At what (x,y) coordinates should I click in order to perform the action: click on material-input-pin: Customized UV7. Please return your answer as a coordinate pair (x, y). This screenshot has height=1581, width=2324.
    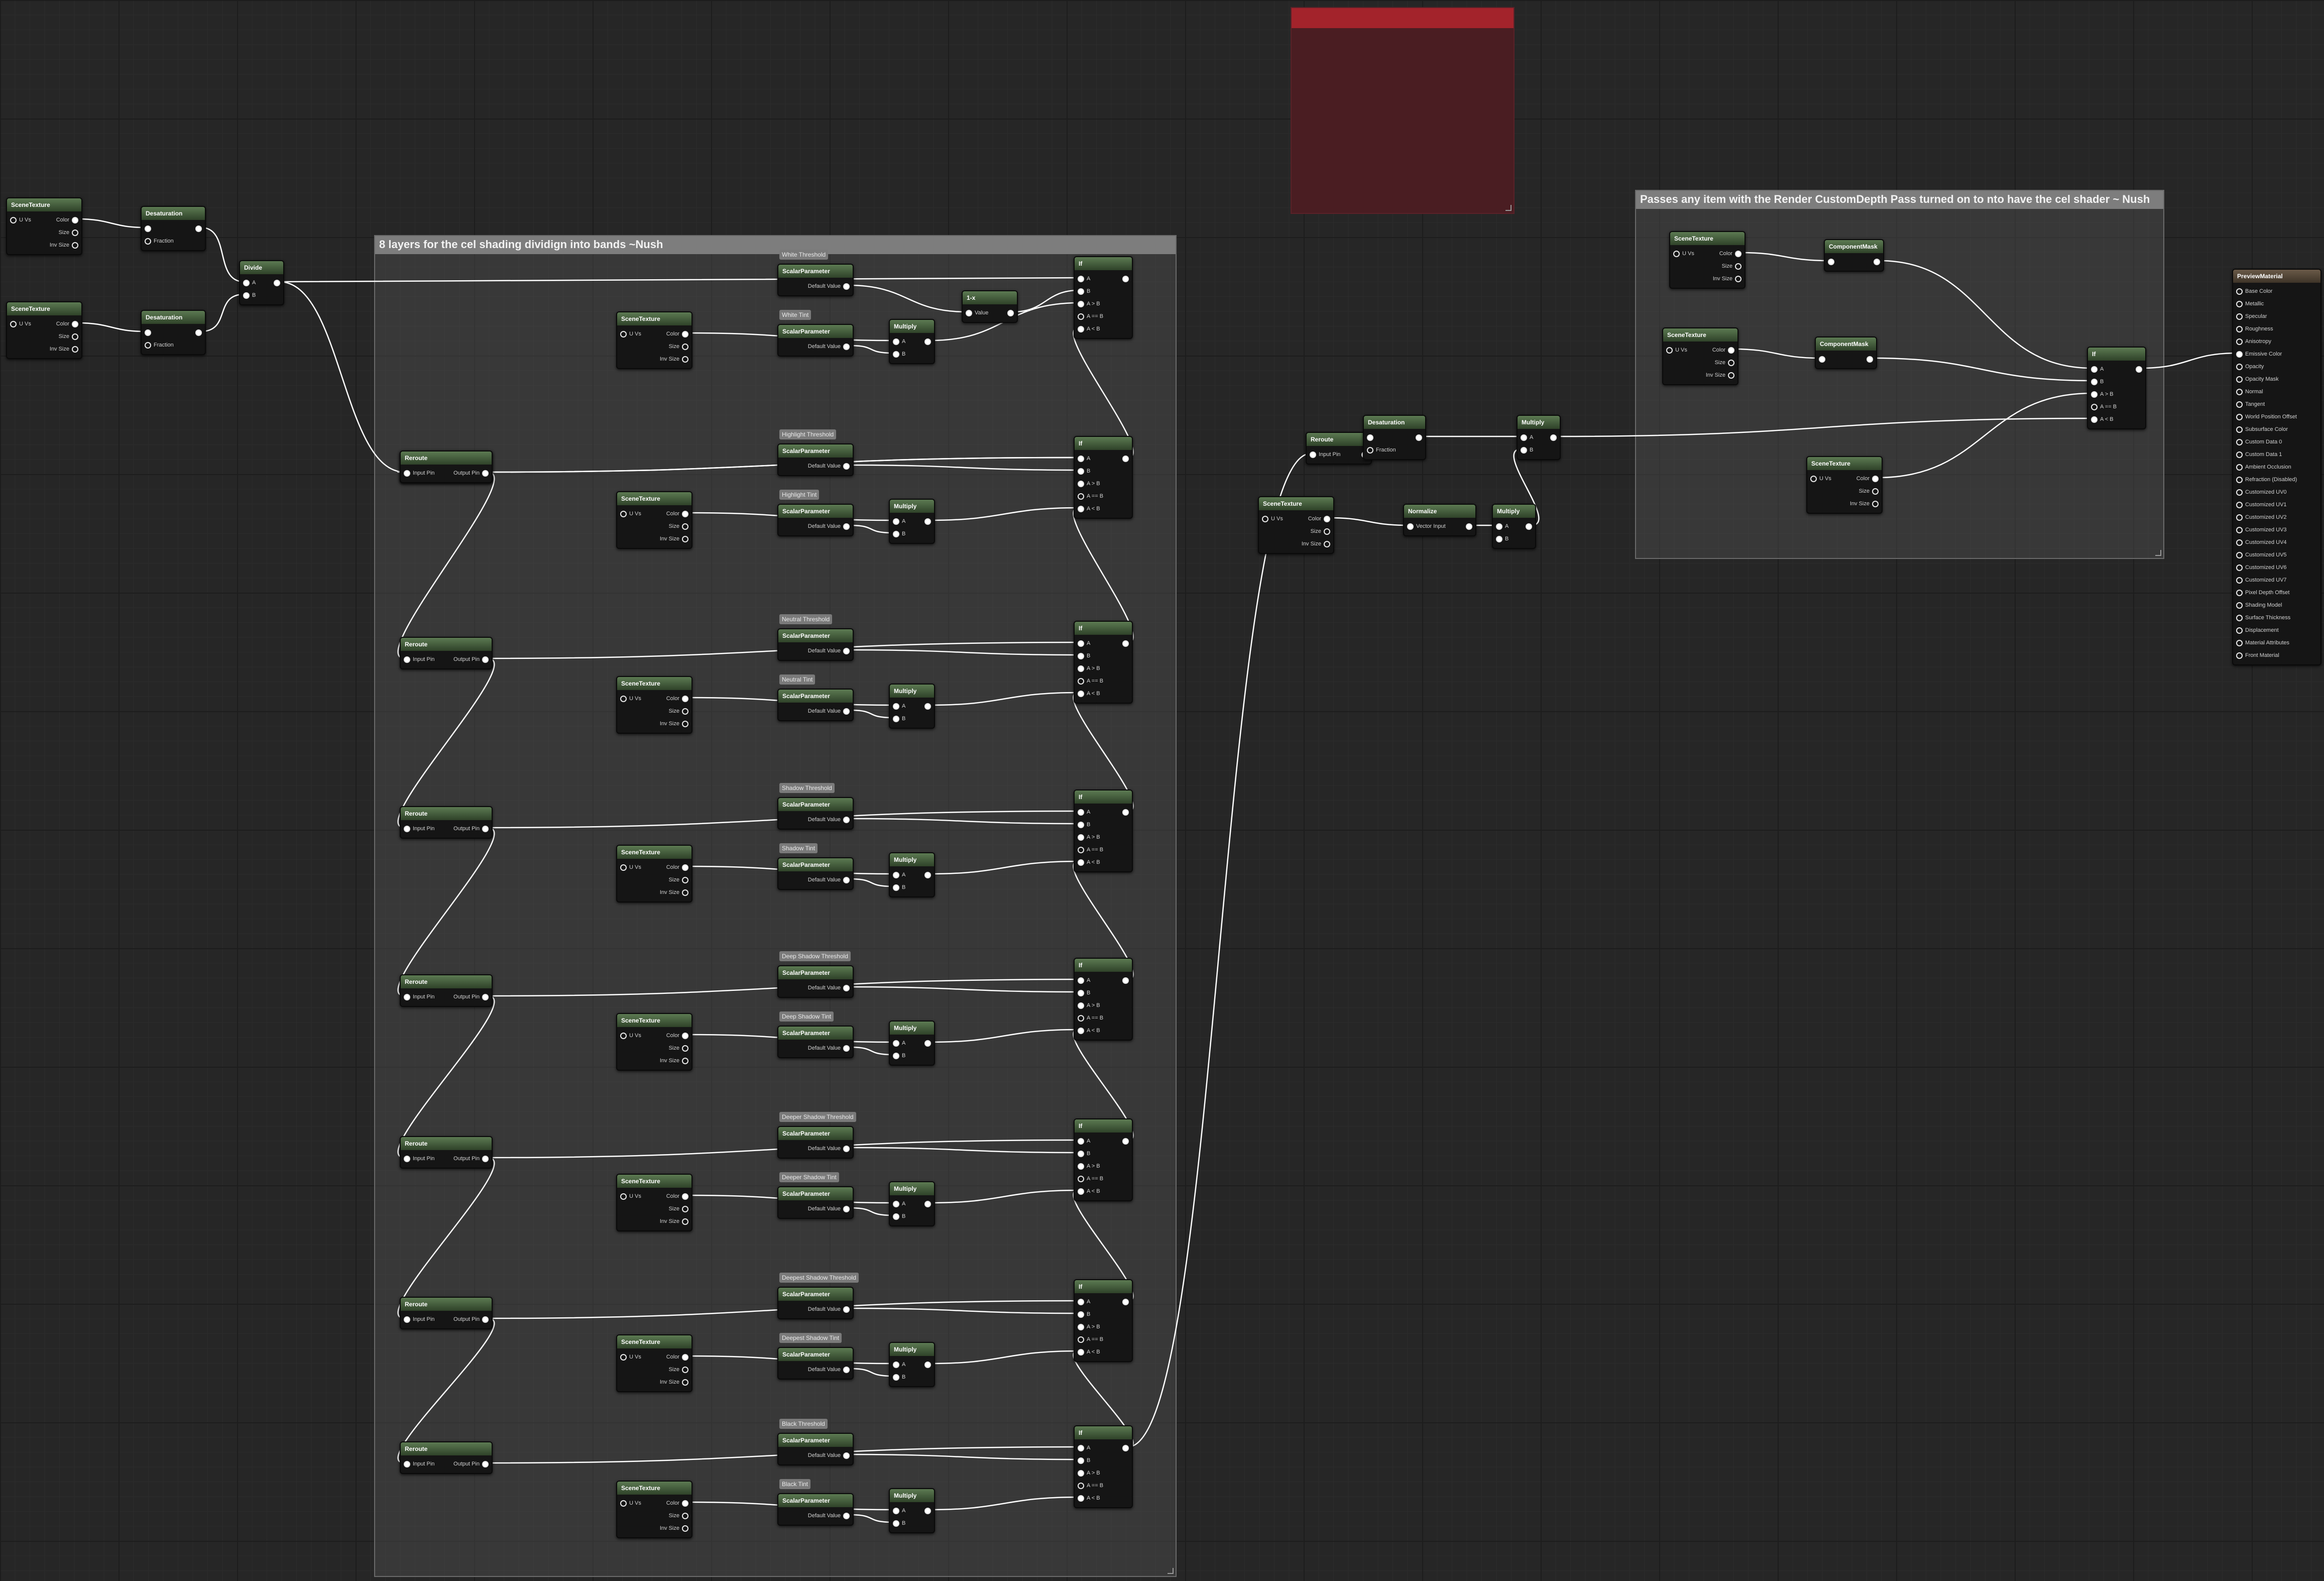
    Looking at the image, I should click on (2261, 581).